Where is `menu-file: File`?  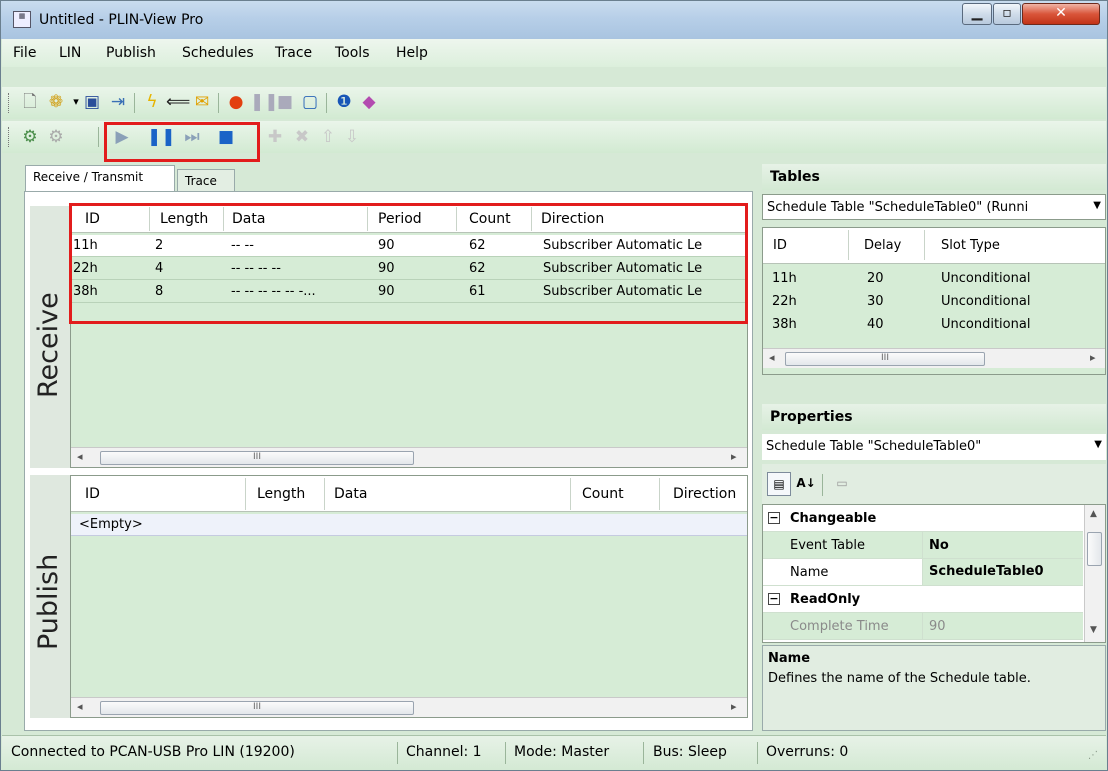 menu-file: File is located at coordinates (24, 53).